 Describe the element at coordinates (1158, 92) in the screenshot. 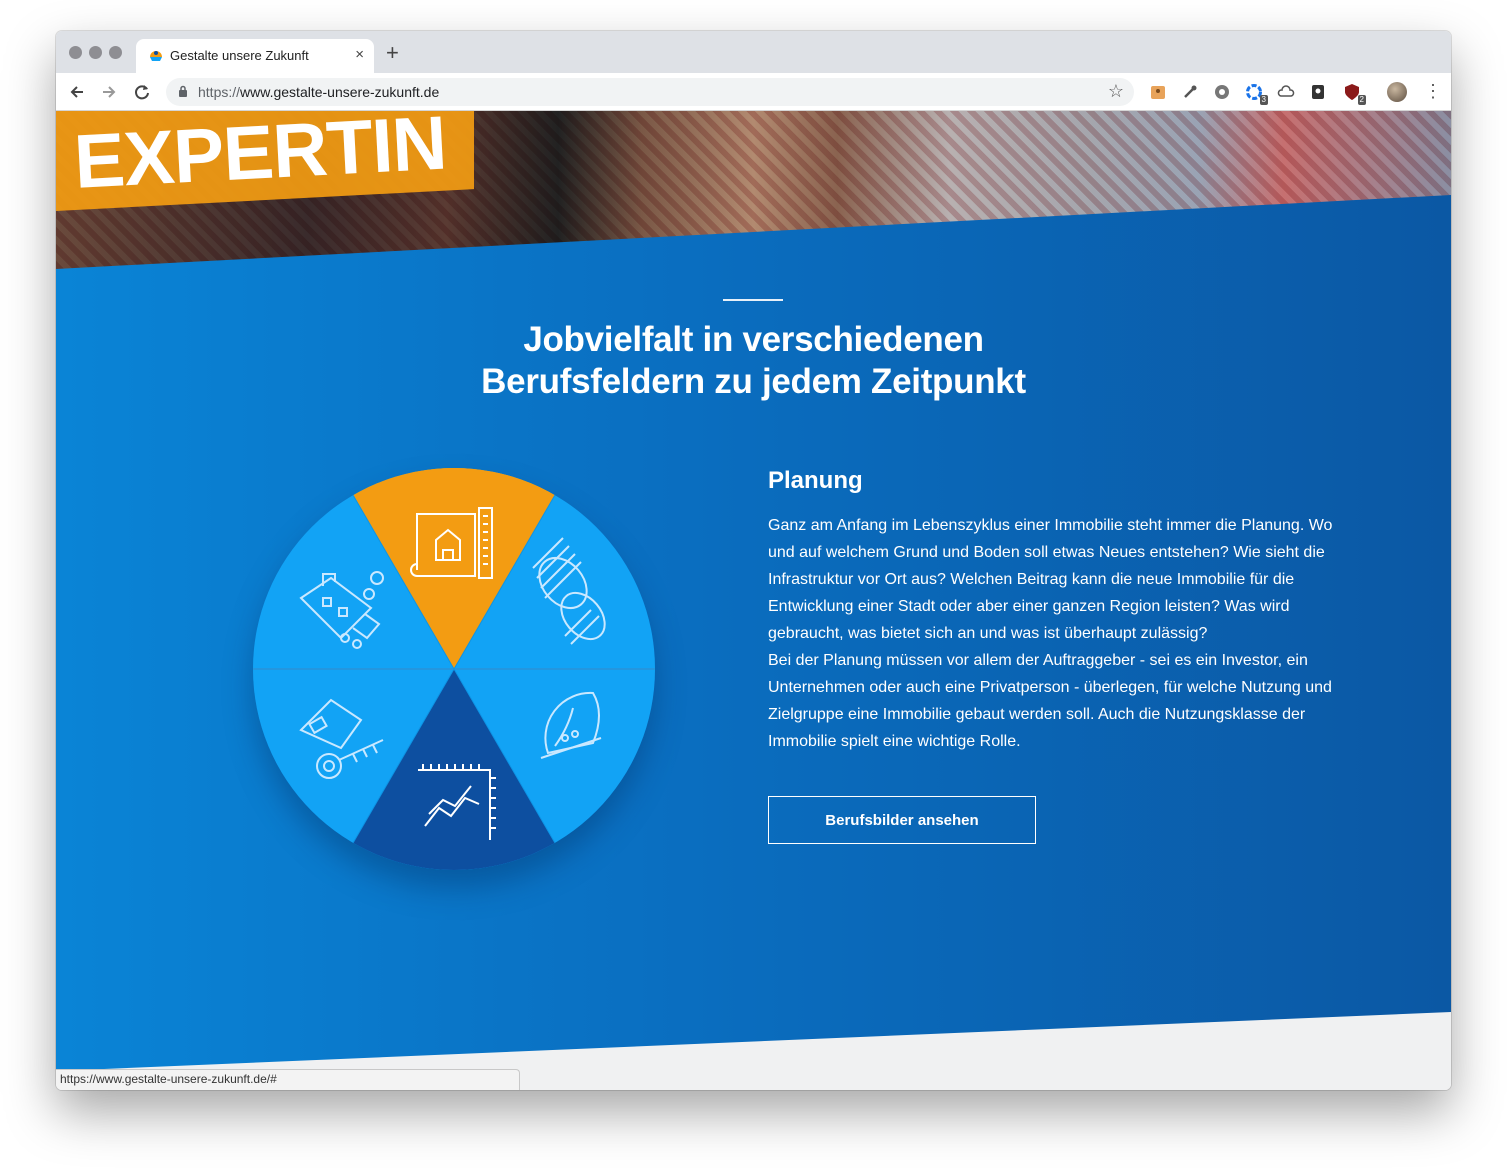

I see `extension-puzzle-icon` at that location.